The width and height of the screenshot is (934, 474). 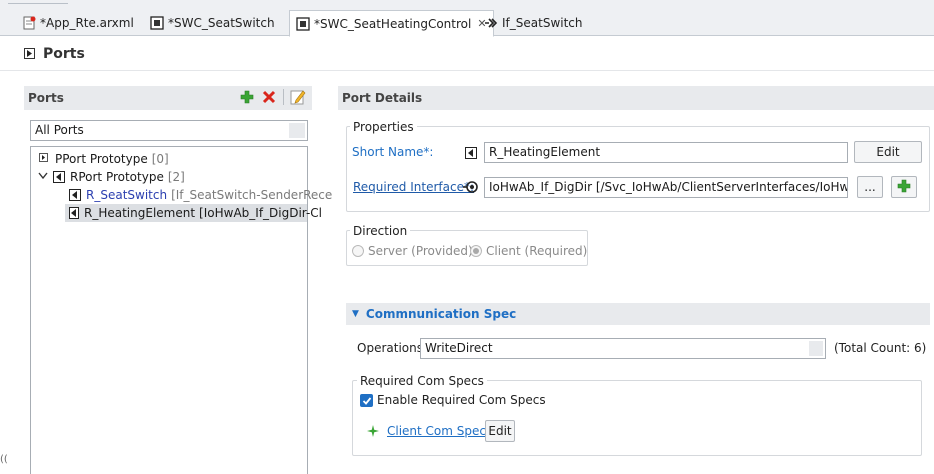 What do you see at coordinates (46, 98) in the screenshot?
I see `ports-panel-title: Ports` at bounding box center [46, 98].